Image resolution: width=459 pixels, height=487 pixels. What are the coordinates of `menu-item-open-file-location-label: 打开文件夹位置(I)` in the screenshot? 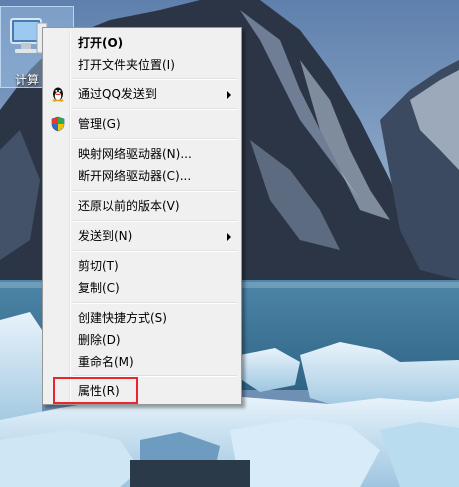 It's located at (126, 65).